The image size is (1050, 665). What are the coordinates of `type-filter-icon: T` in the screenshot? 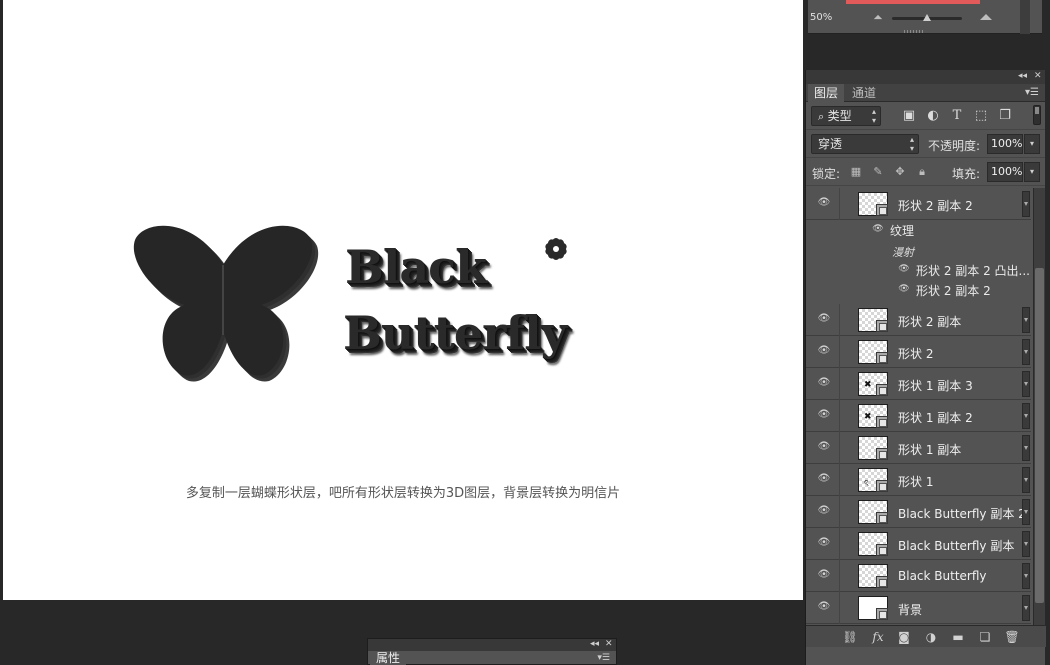 It's located at (957, 116).